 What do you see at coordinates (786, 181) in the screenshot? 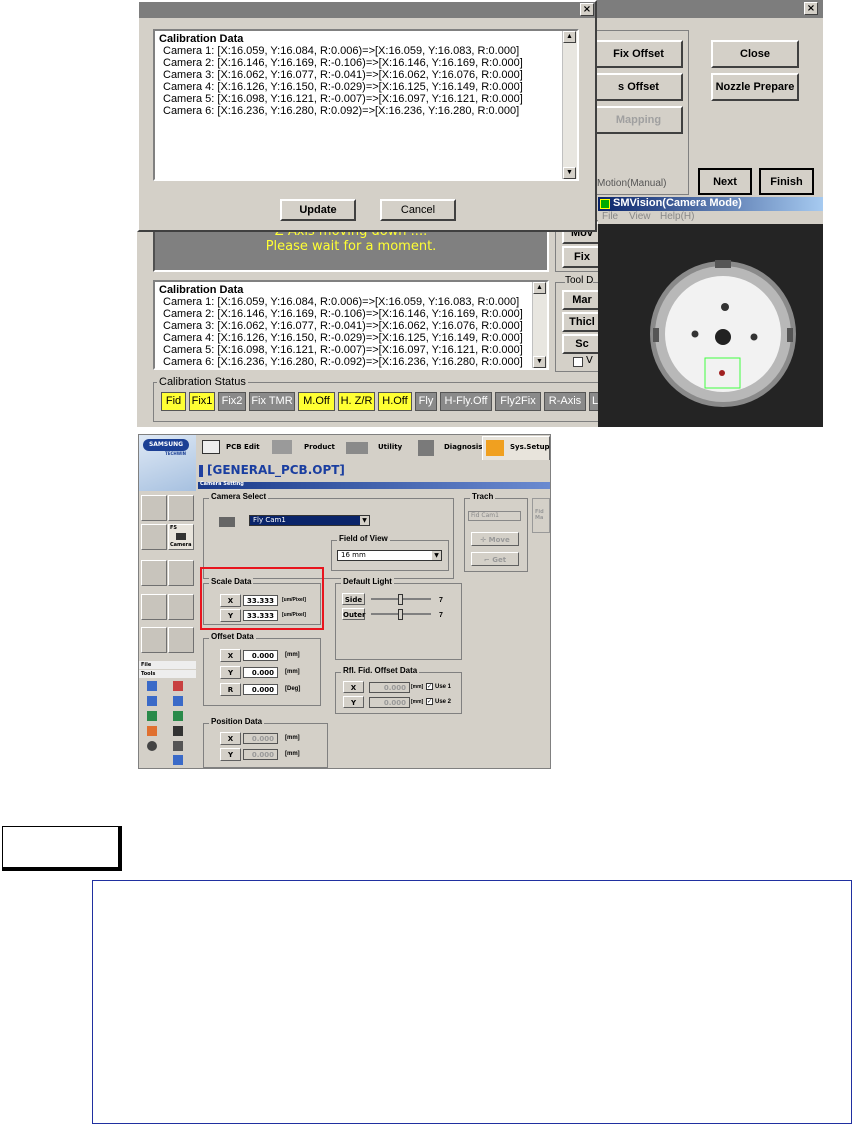
I see `finish-button: Finish` at bounding box center [786, 181].